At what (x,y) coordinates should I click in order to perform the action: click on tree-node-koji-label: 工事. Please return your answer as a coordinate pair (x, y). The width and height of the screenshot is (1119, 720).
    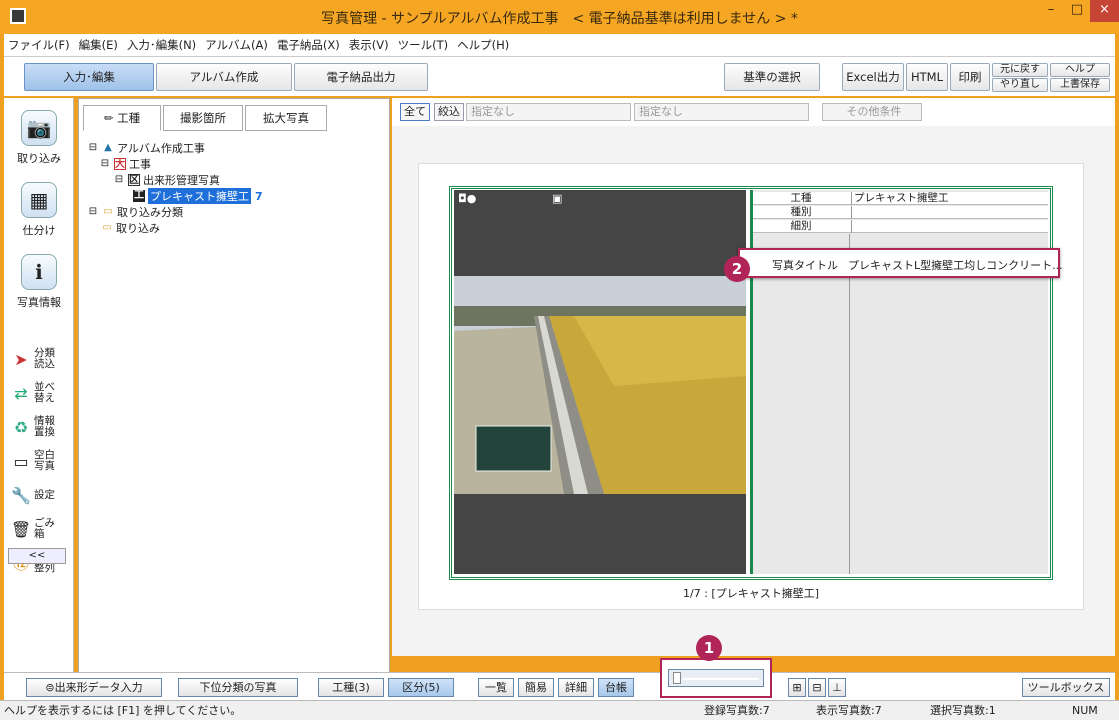
    Looking at the image, I should click on (140, 164).